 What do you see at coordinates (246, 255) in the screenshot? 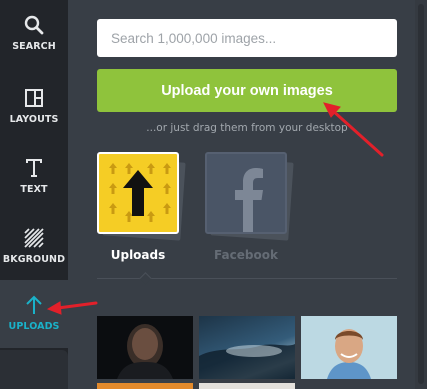
I see `source-label: Facebook` at bounding box center [246, 255].